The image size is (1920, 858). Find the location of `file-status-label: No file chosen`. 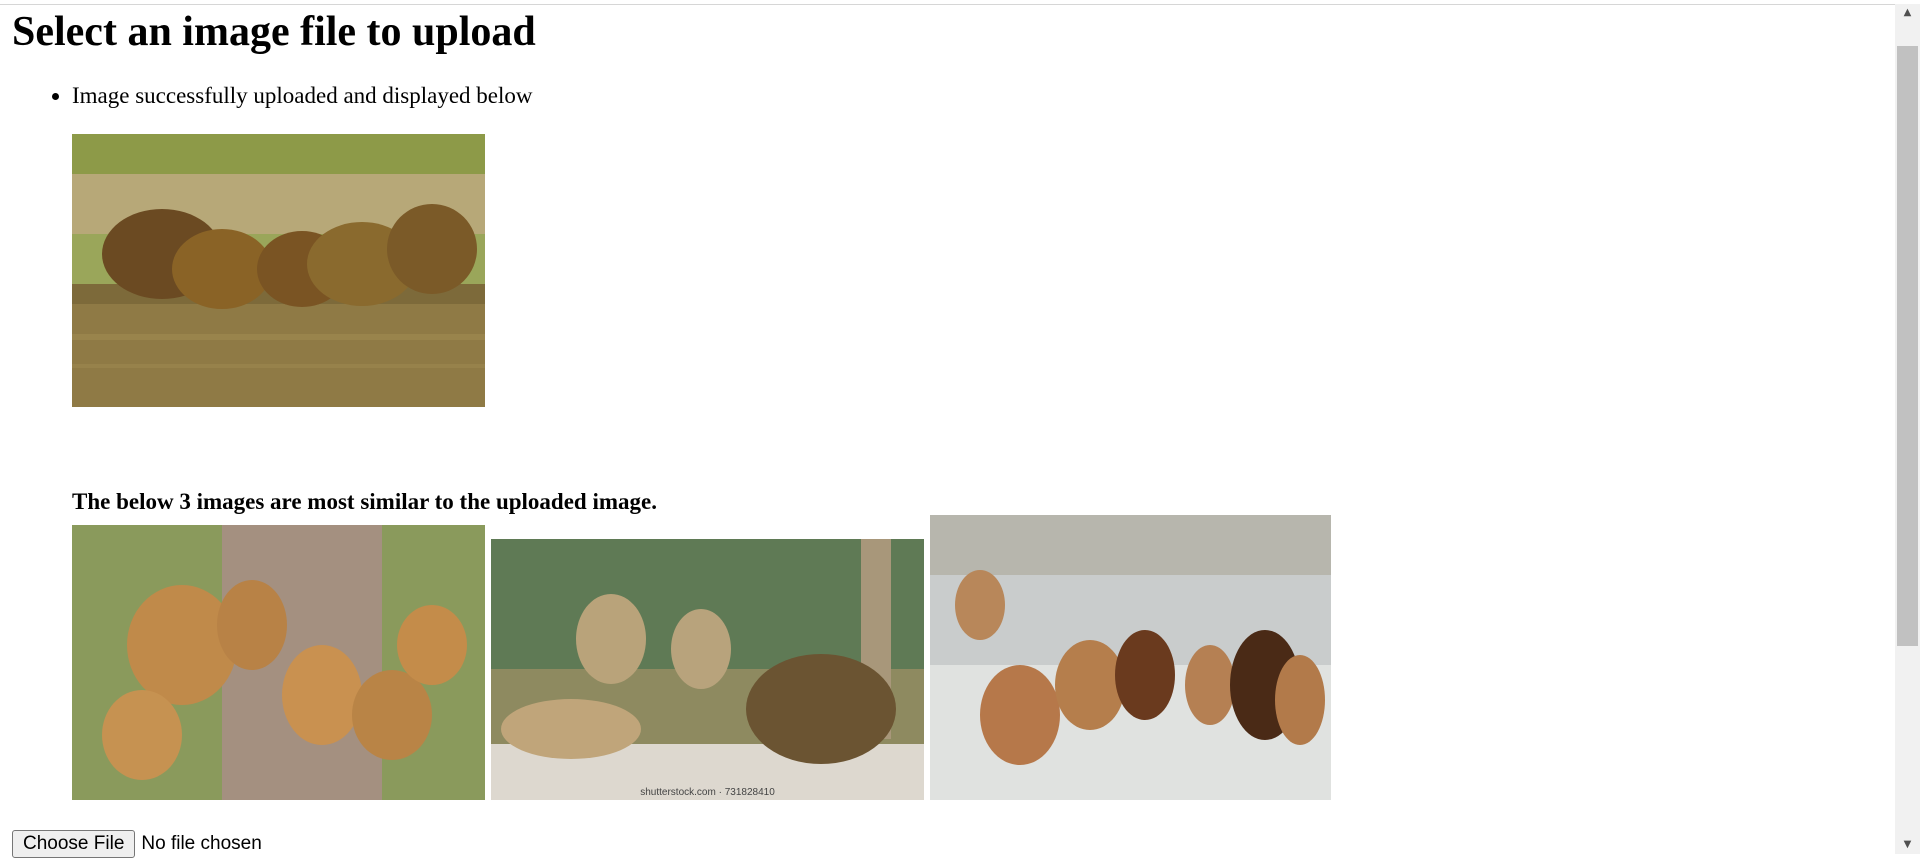

file-status-label: No file chosen is located at coordinates (201, 843).